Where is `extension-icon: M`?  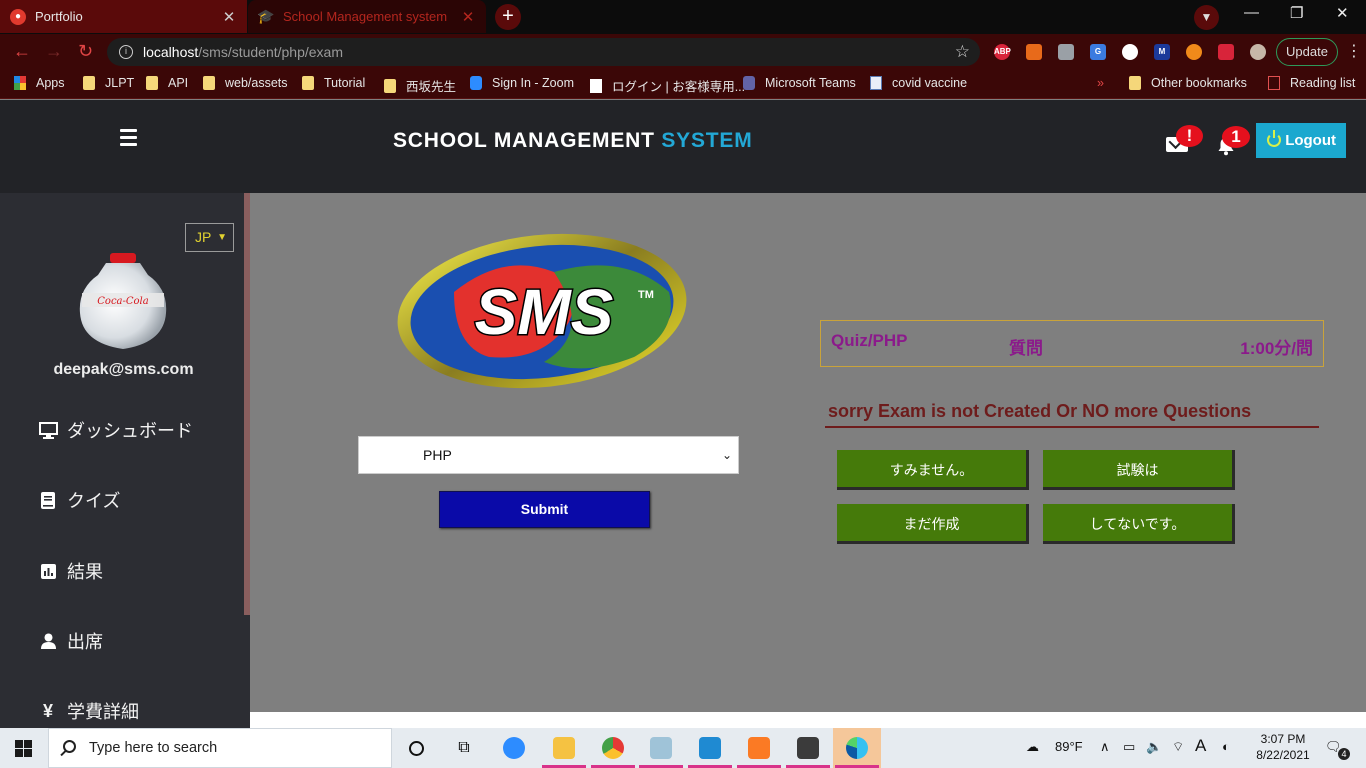 extension-icon: M is located at coordinates (1162, 52).